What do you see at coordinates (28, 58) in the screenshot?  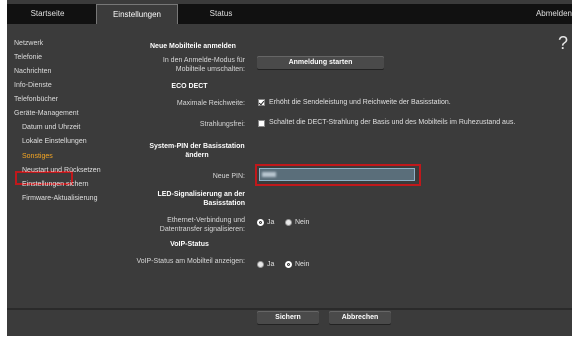 I see `sidebar-item-telefonie: Telefonie` at bounding box center [28, 58].